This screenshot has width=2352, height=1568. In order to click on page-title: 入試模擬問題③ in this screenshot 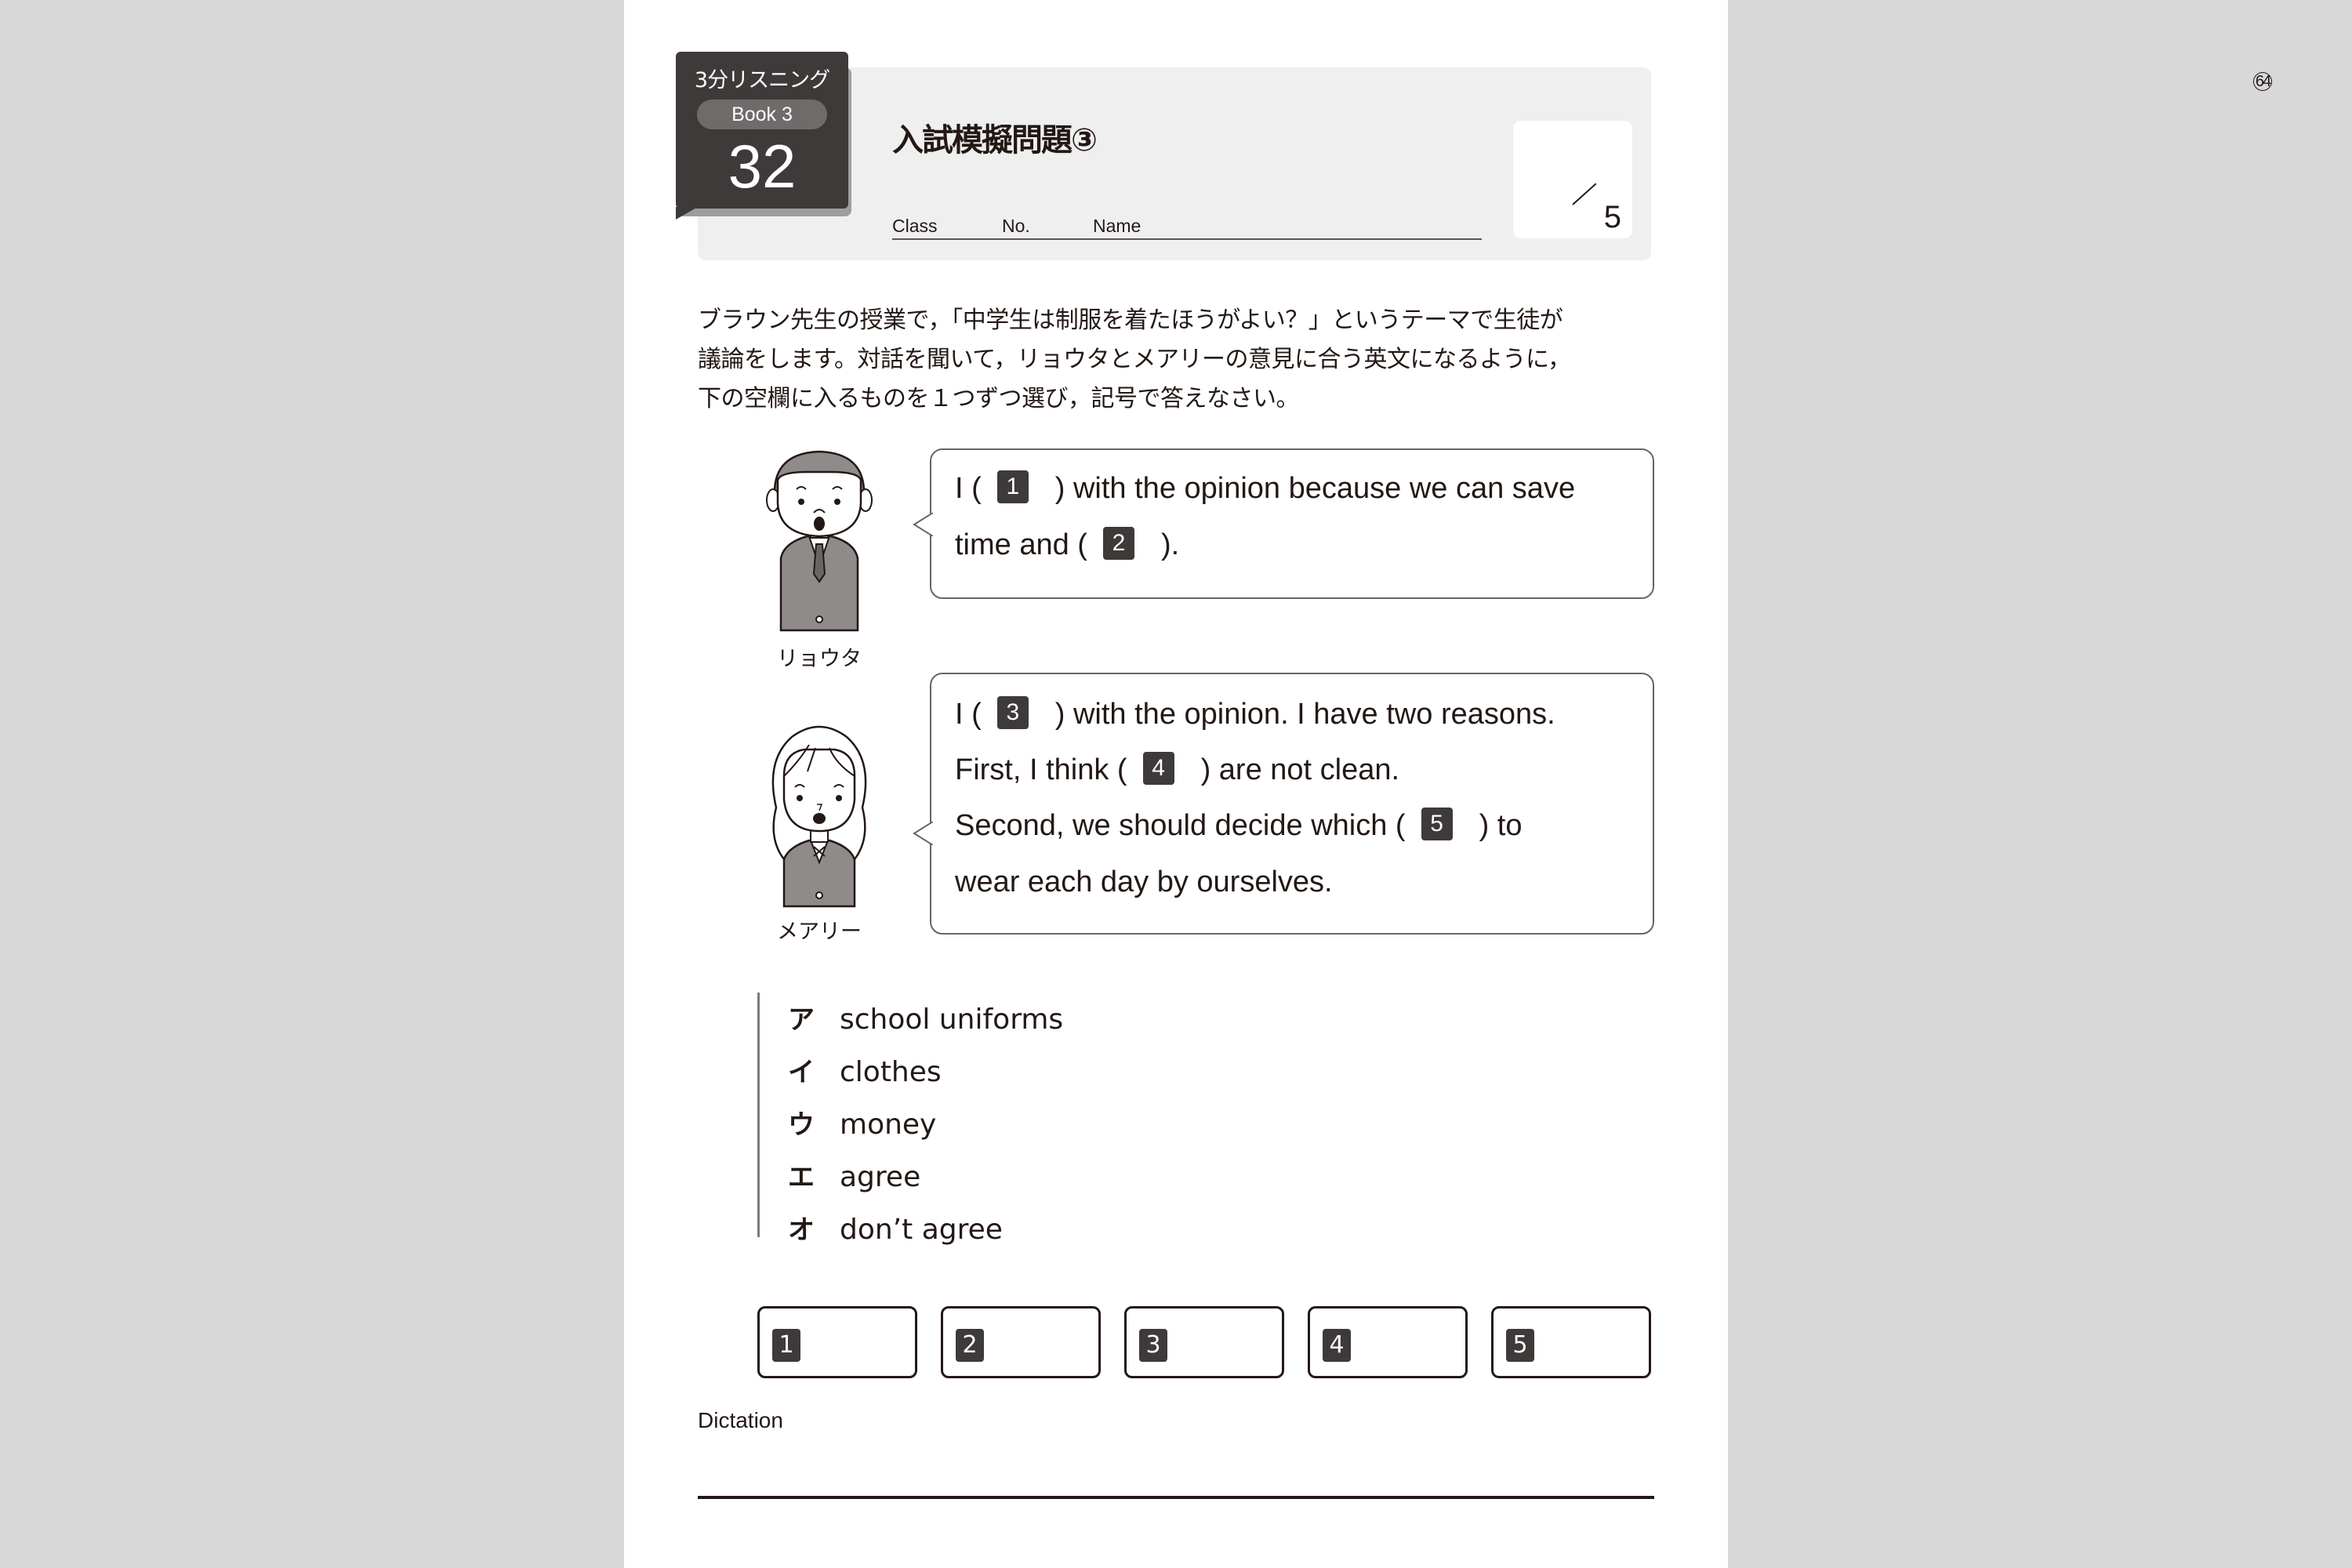, I will do `click(995, 140)`.